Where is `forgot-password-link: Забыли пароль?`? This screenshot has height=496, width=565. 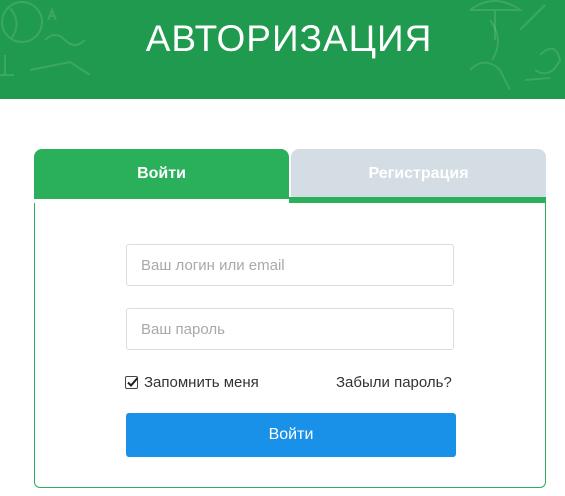
forgot-password-link: Забыли пароль? is located at coordinates (394, 382).